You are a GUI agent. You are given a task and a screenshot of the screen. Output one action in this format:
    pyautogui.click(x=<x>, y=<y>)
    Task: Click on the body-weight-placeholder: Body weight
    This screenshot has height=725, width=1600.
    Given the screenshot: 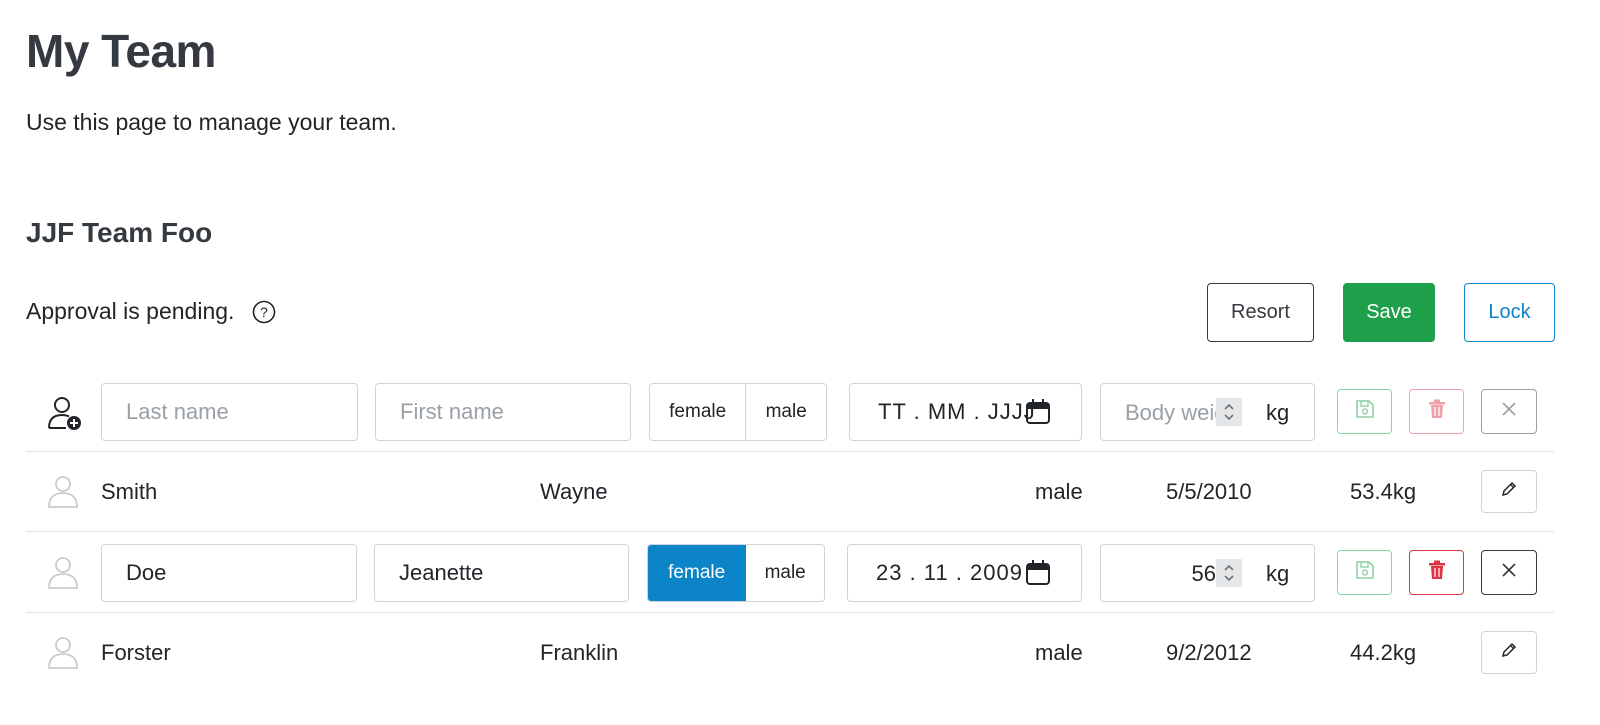 What is the action you would take?
    pyautogui.click(x=1172, y=412)
    